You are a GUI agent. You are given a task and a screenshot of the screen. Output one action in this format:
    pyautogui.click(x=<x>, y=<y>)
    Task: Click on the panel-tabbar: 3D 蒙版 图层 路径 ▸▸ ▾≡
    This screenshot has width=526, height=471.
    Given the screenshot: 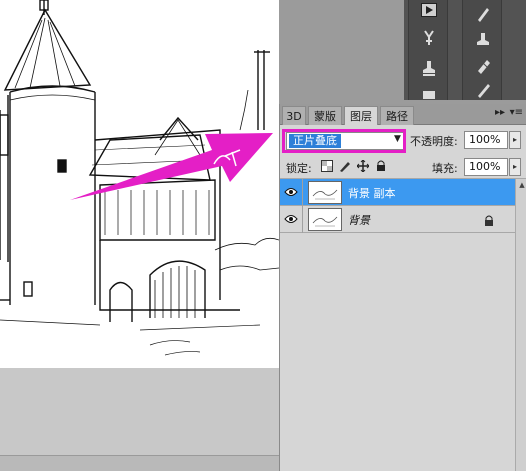 What is the action you would take?
    pyautogui.click(x=403, y=114)
    